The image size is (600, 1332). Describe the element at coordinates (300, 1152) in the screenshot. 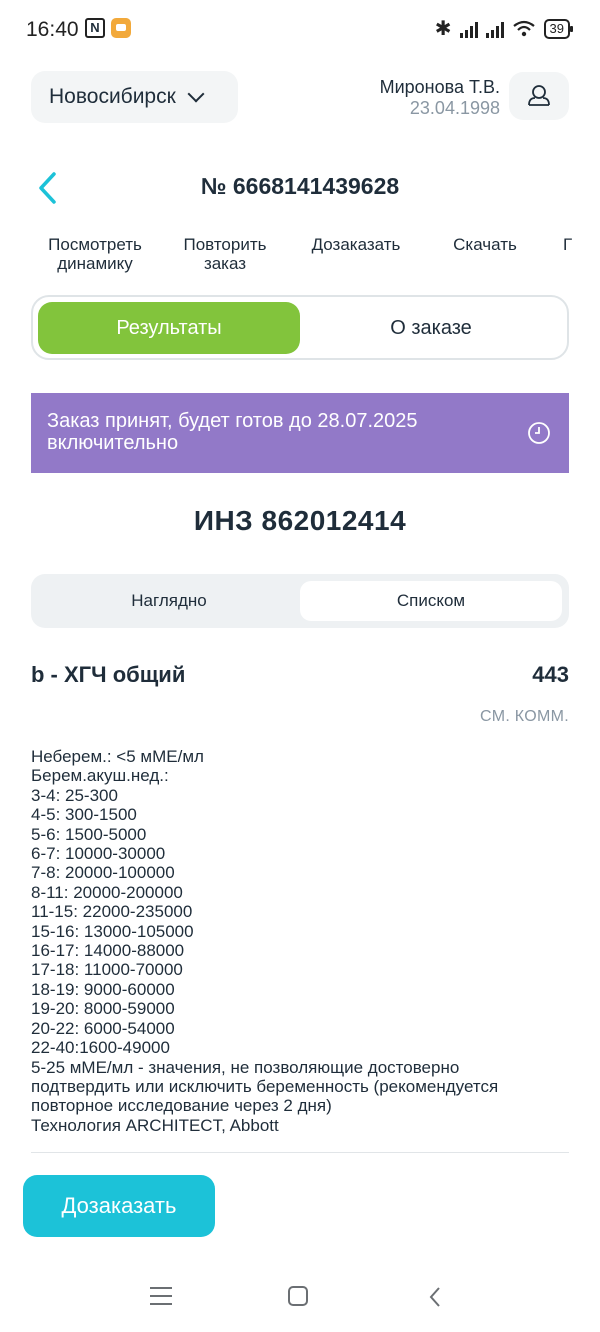

I see `divider` at that location.